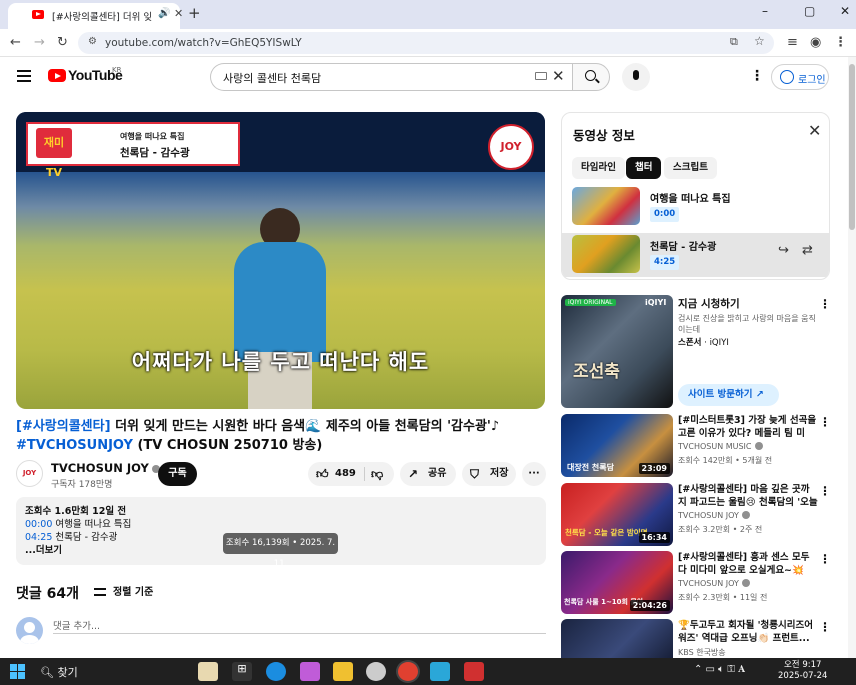 Image resolution: width=856 pixels, height=685 pixels. I want to click on tab-chapters: 챕터, so click(644, 168).